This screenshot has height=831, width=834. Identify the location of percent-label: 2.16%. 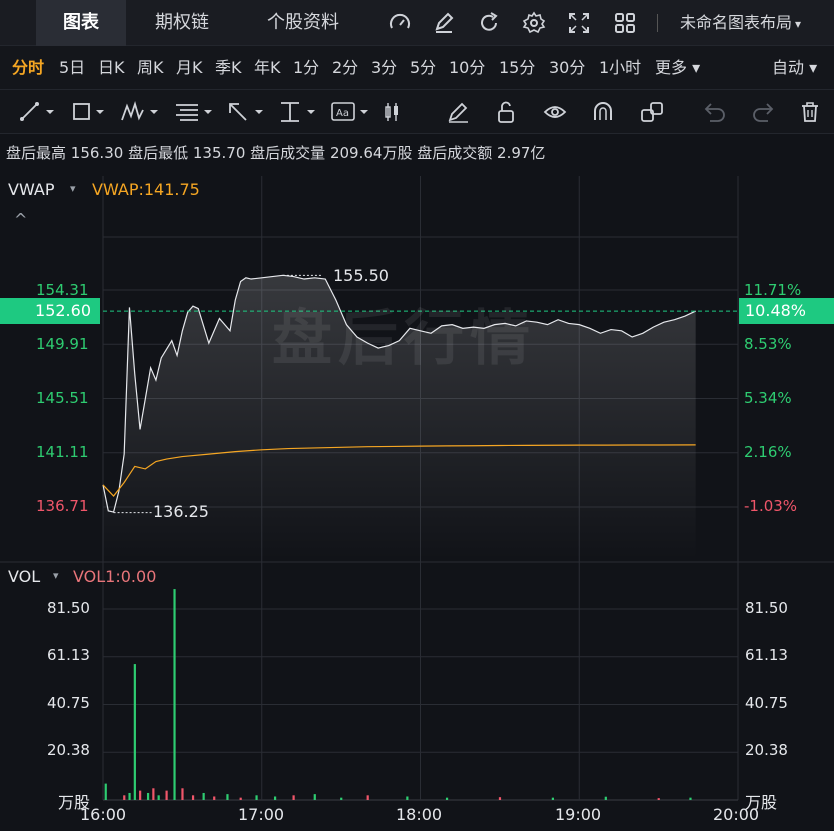
(768, 452).